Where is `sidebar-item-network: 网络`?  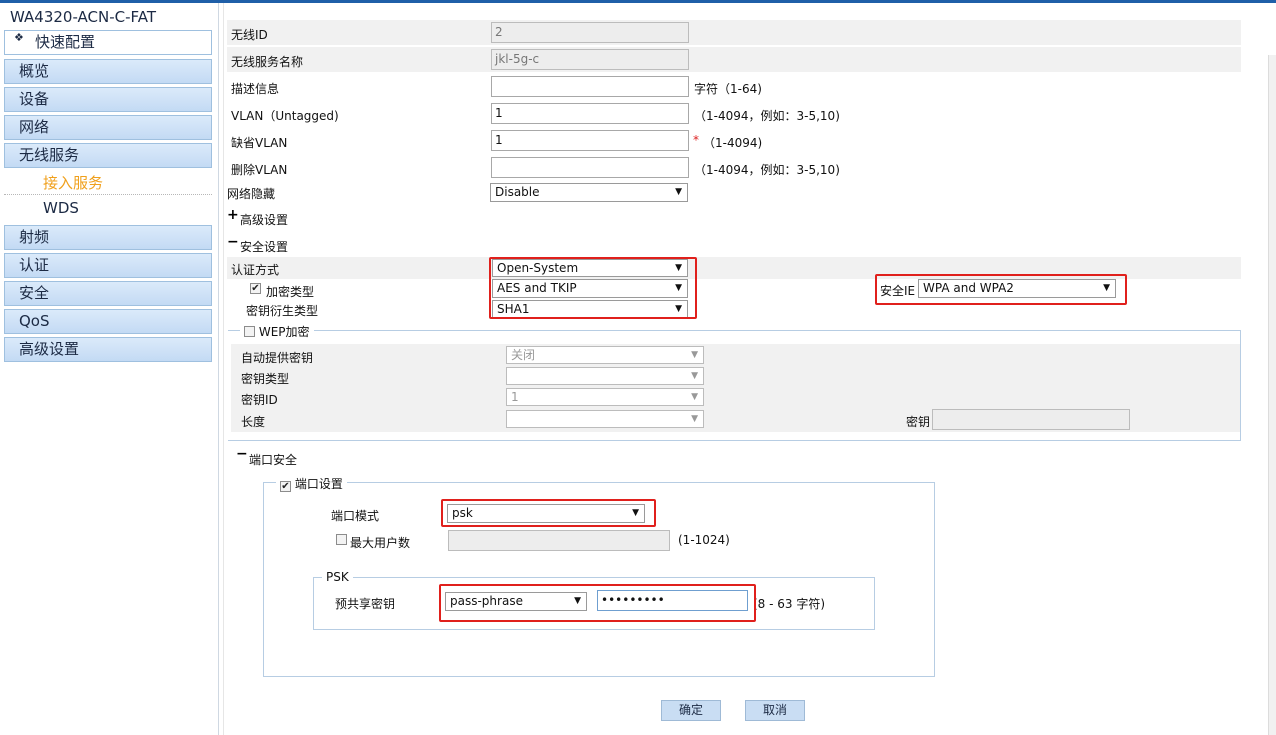
sidebar-item-network: 网络 is located at coordinates (108, 127).